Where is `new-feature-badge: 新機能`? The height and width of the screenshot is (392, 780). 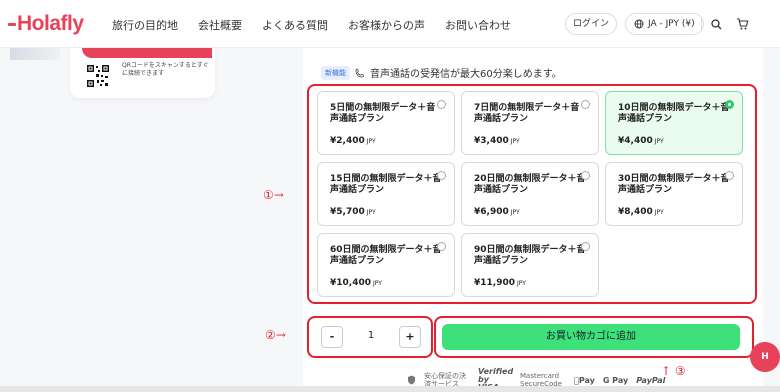
new-feature-badge: 新機能 is located at coordinates (335, 72).